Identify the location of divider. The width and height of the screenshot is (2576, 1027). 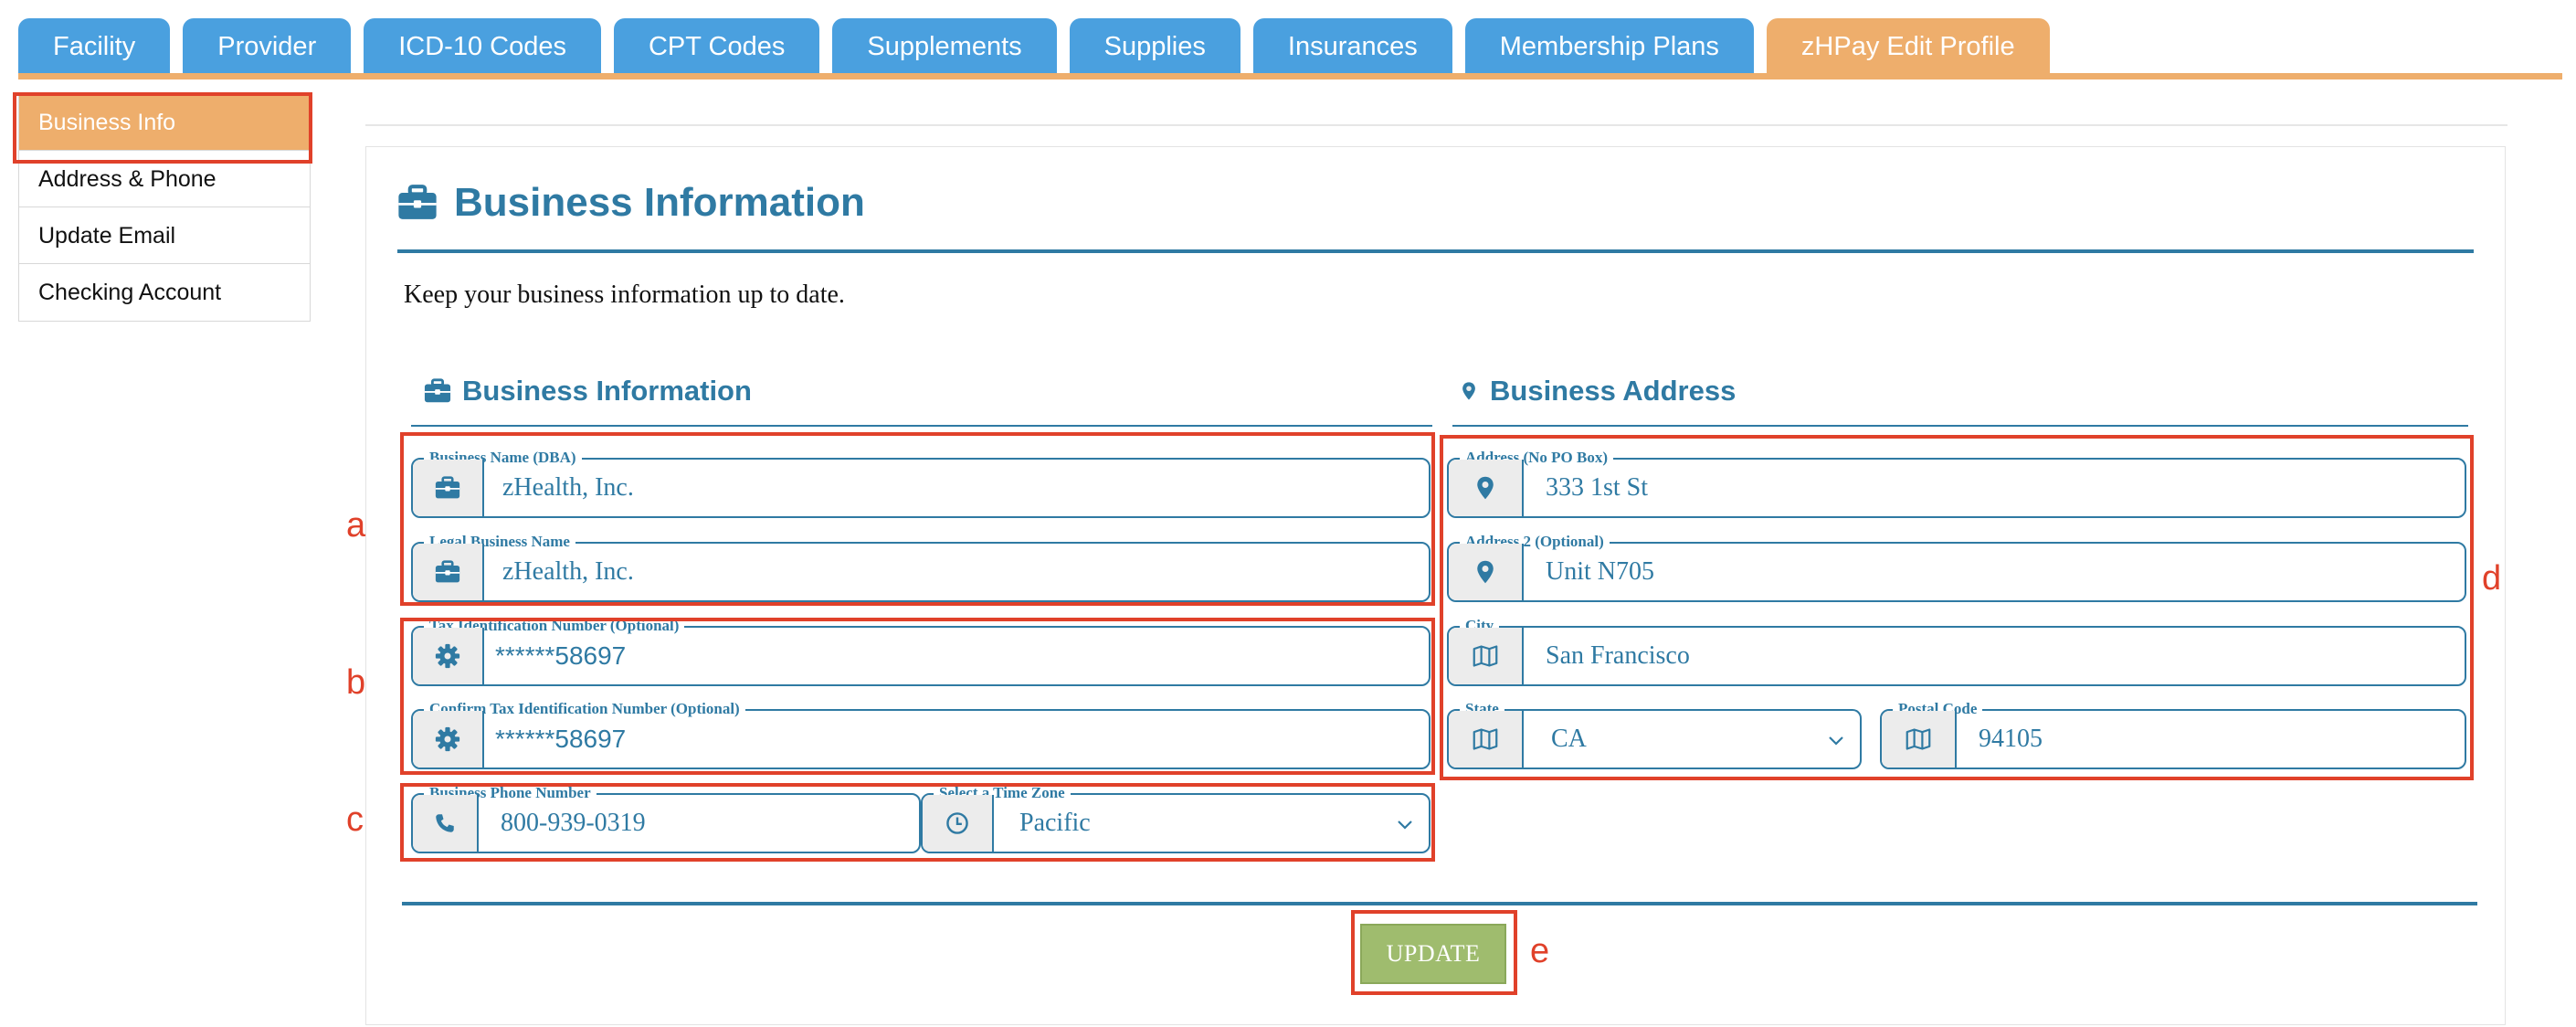
(1436, 125).